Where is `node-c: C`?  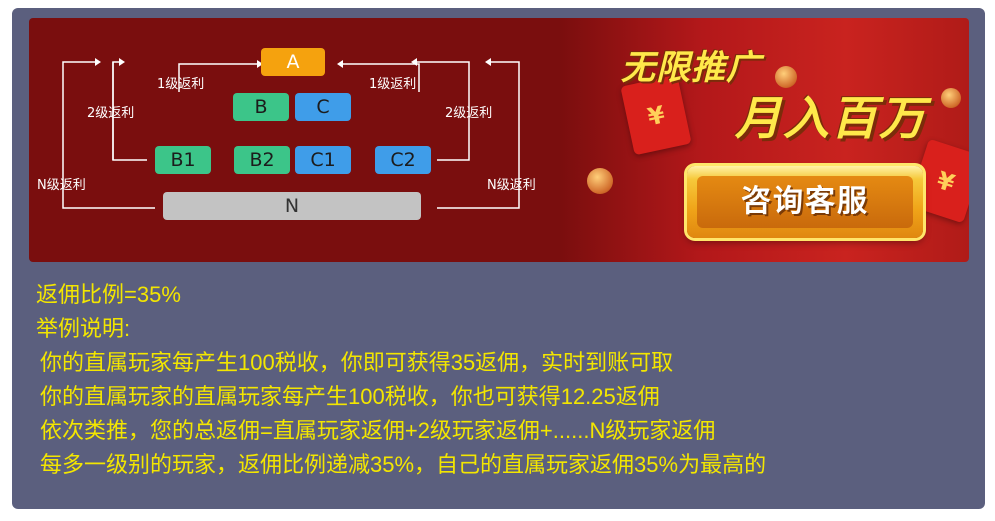
node-c: C is located at coordinates (323, 107).